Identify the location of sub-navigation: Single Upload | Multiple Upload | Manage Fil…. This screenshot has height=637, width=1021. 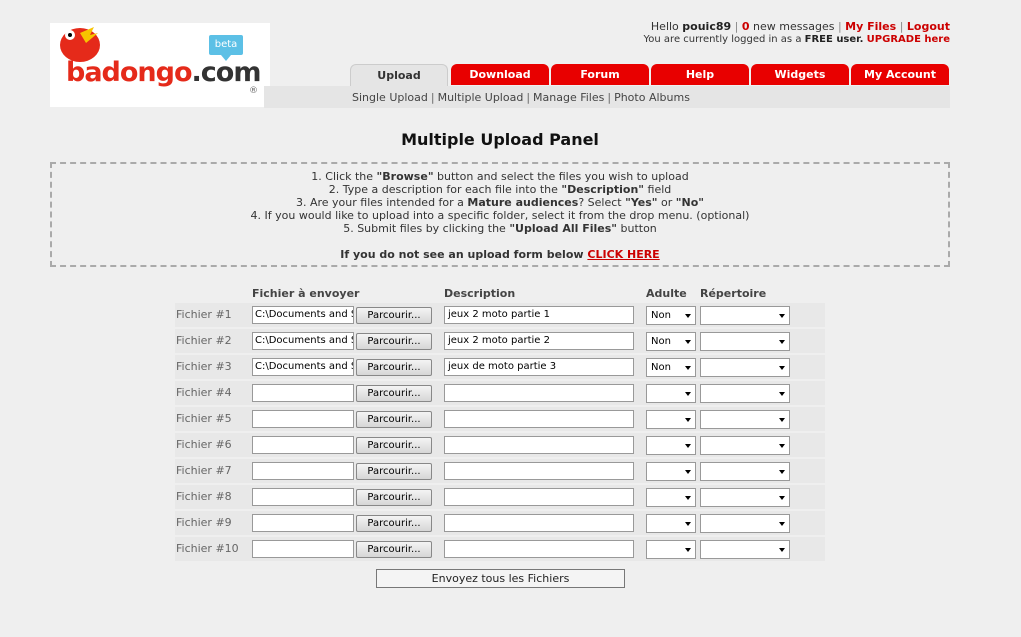
(607, 97).